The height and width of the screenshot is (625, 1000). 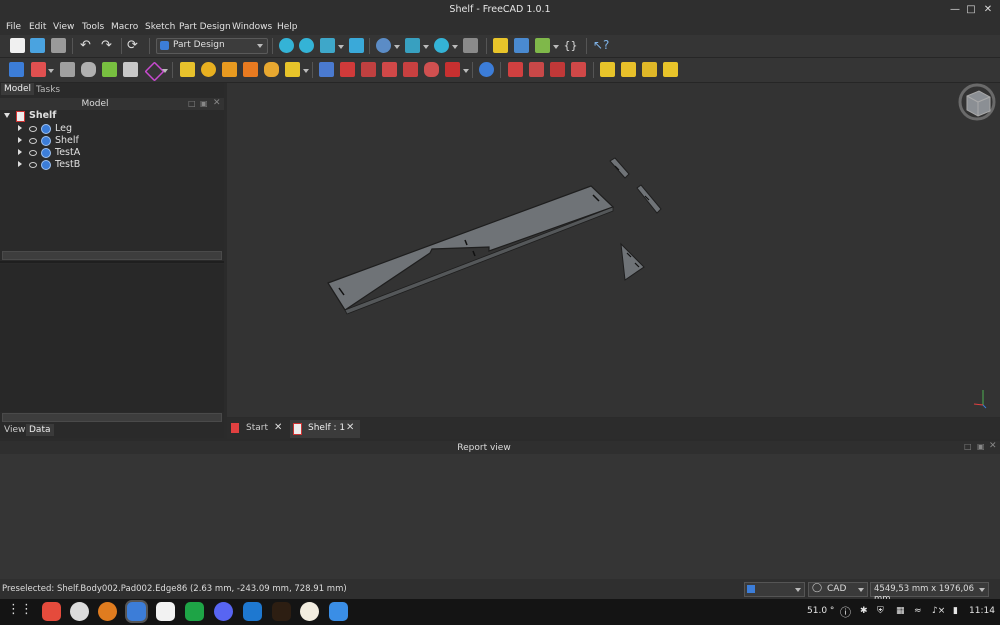 What do you see at coordinates (112, 262) in the screenshot?
I see `panel-splitter` at bounding box center [112, 262].